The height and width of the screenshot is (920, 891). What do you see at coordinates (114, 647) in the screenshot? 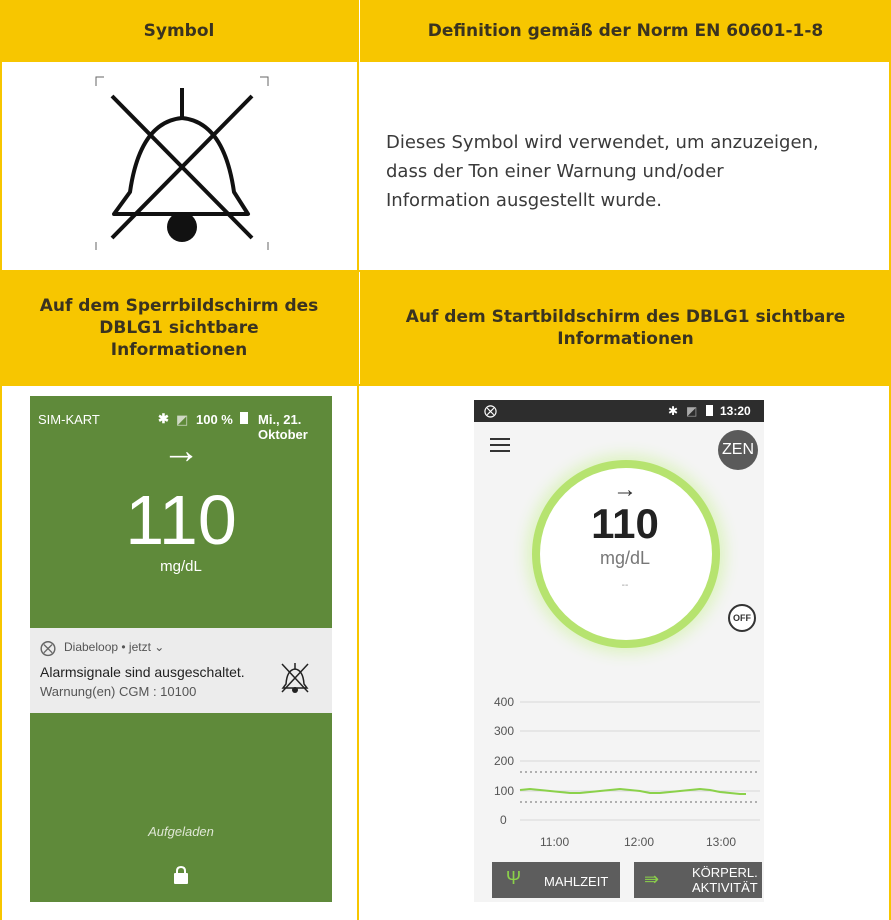
I see `notification-app: Diabeloop • jetzt ⌄` at bounding box center [114, 647].